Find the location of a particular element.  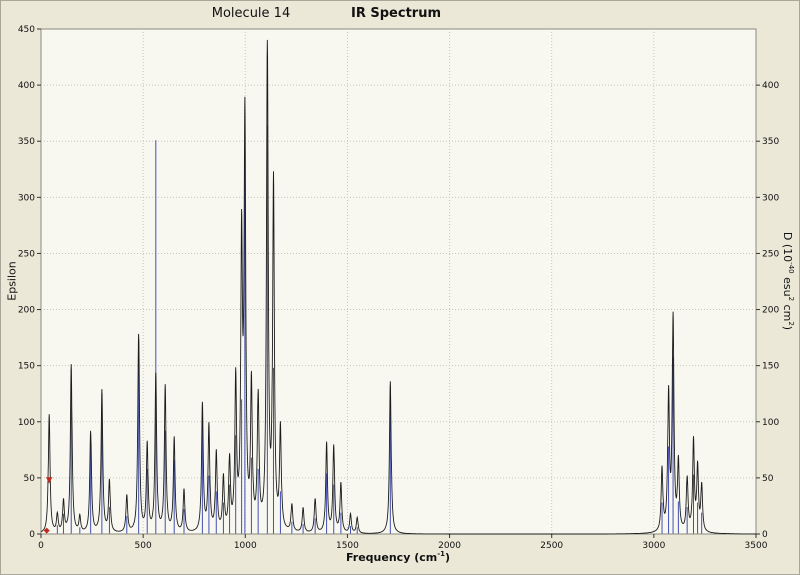

right-tick-label: 0 is located at coordinates (765, 535).